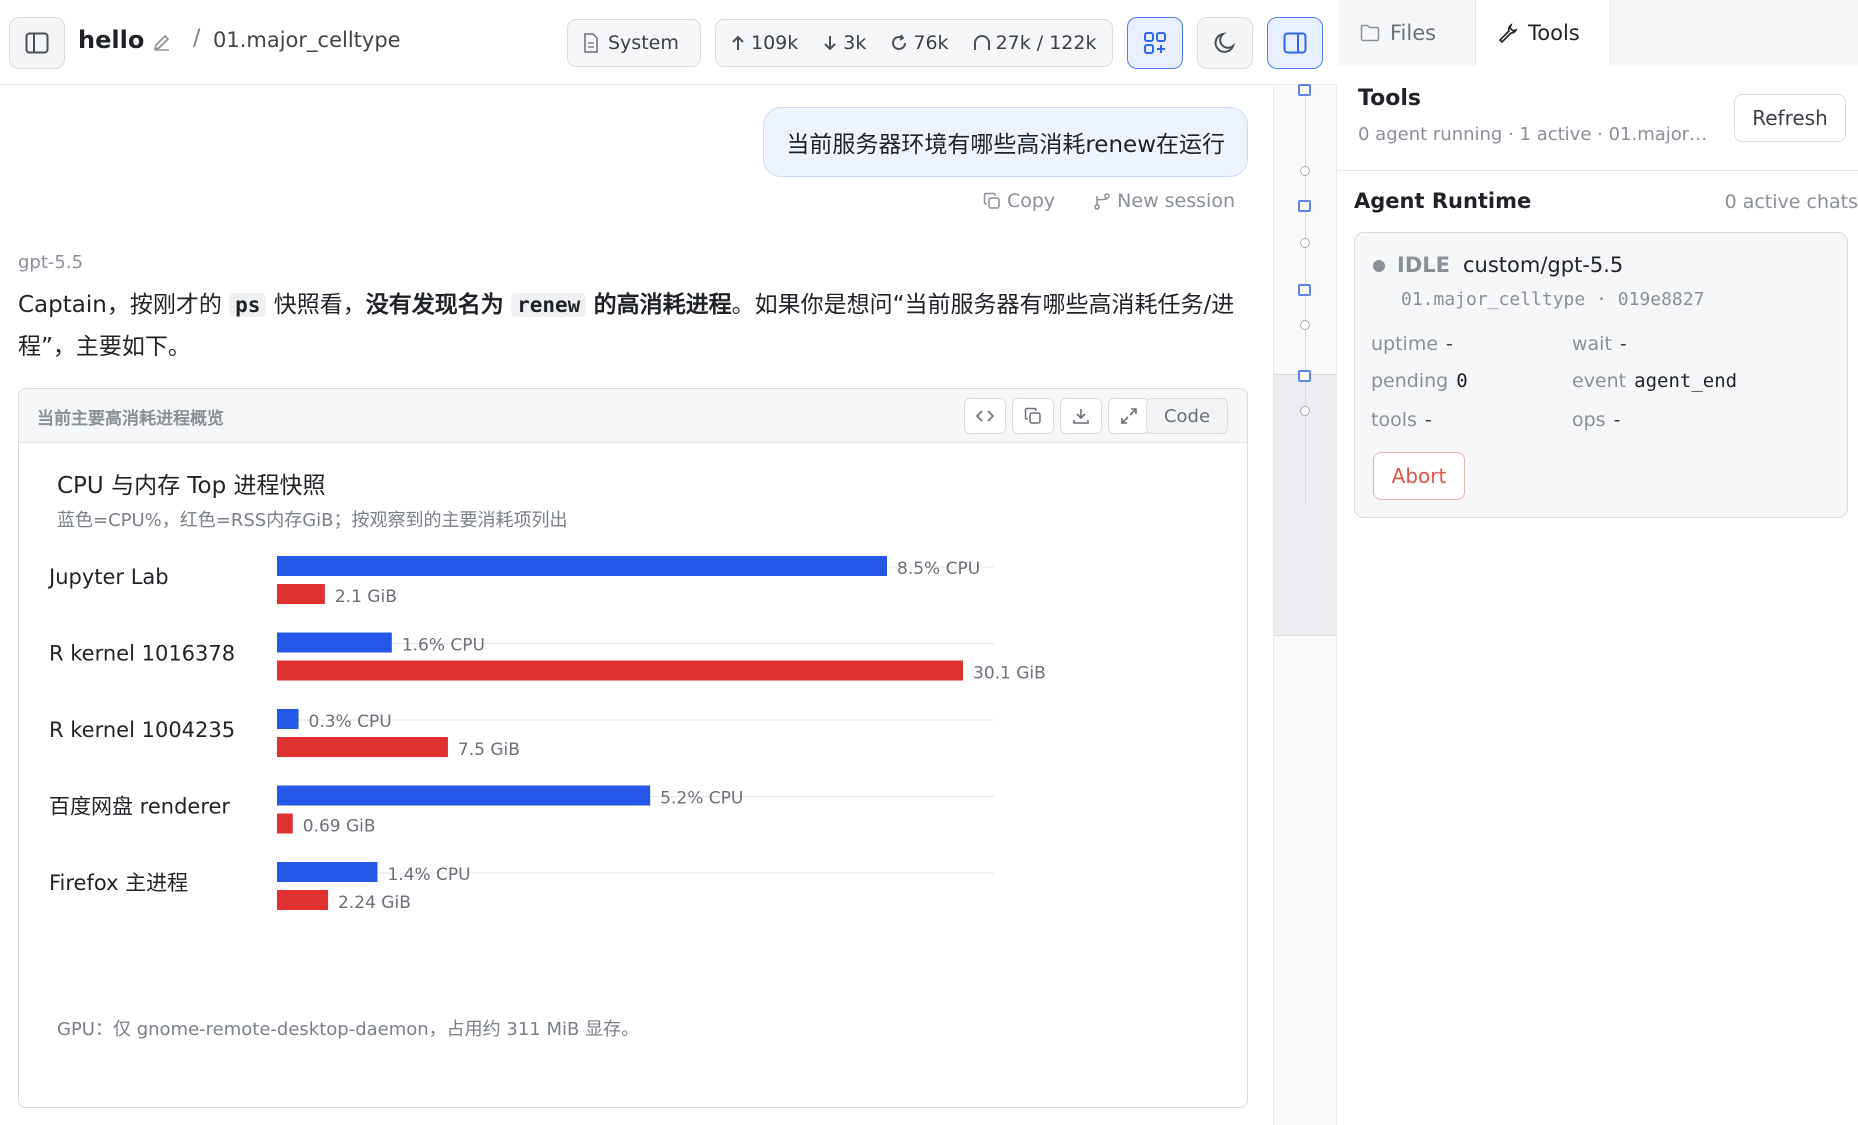 The width and height of the screenshot is (1858, 1125). I want to click on event-value: agent_end, so click(1686, 381).